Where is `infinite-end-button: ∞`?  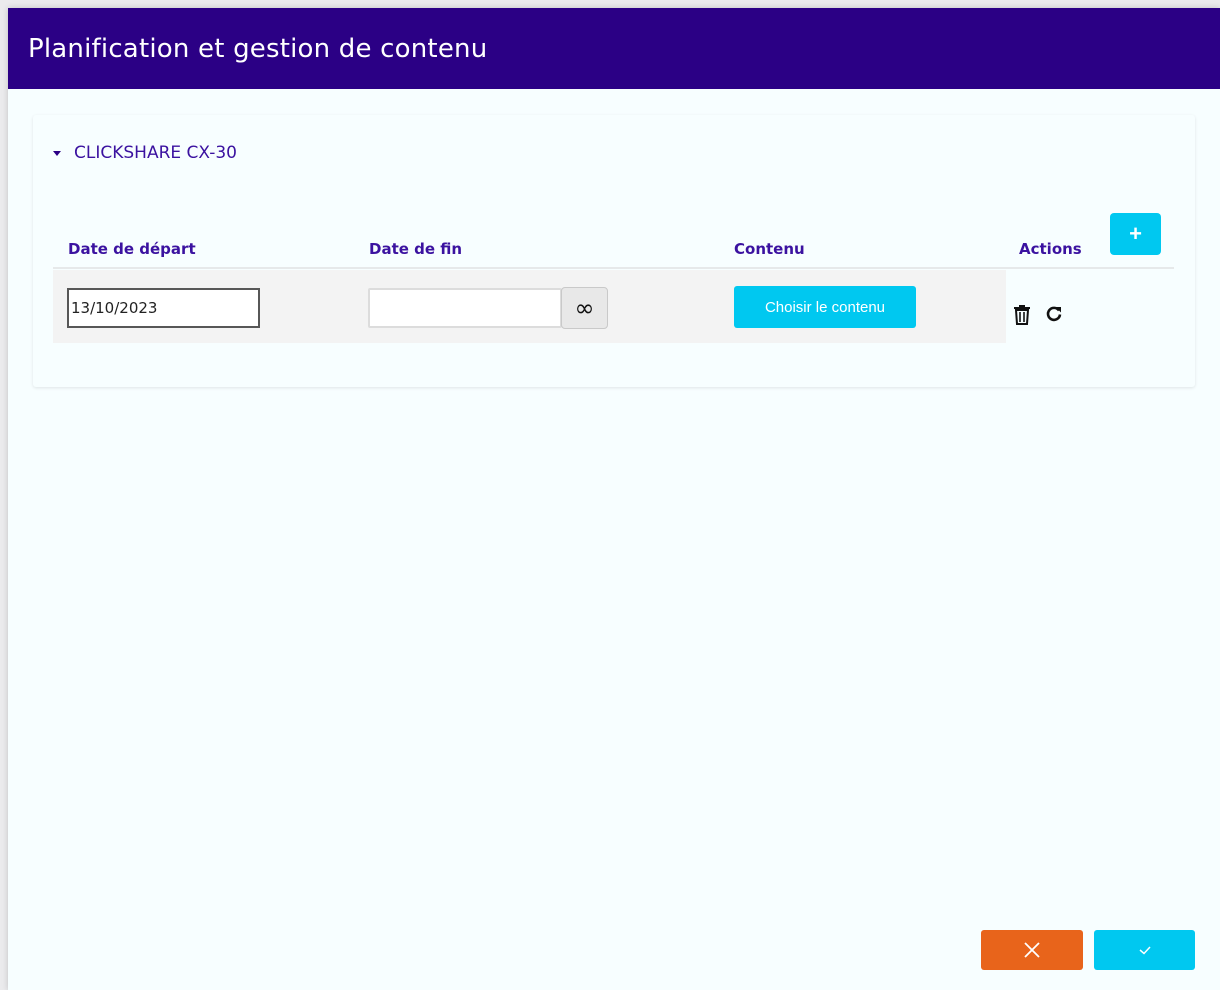 infinite-end-button: ∞ is located at coordinates (584, 308).